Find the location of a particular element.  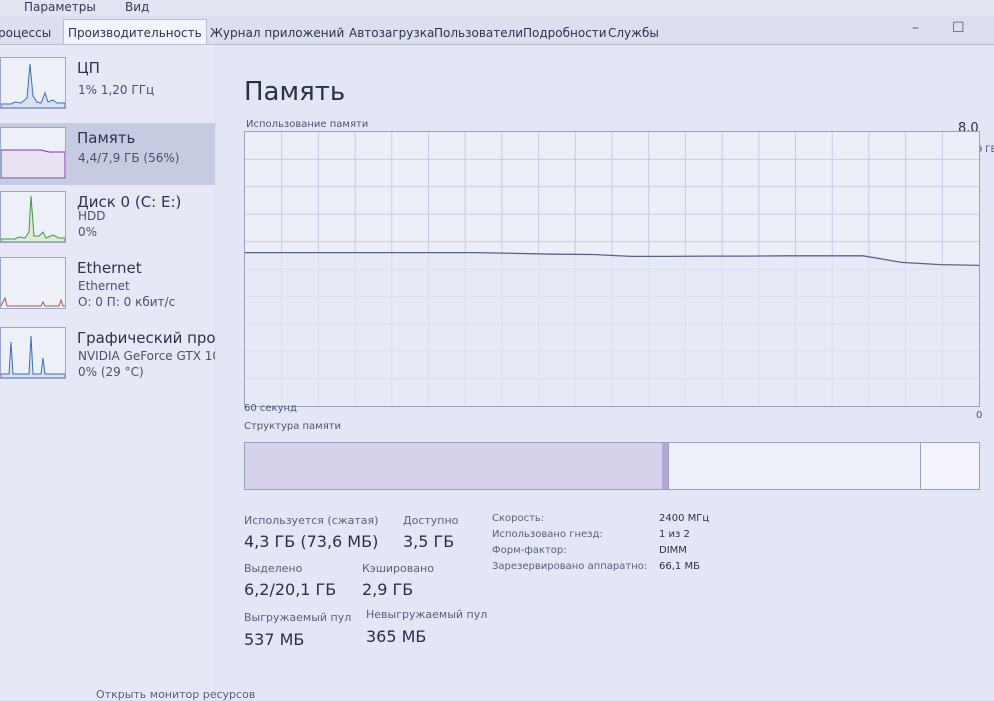

disk-mini-graph is located at coordinates (33, 218).